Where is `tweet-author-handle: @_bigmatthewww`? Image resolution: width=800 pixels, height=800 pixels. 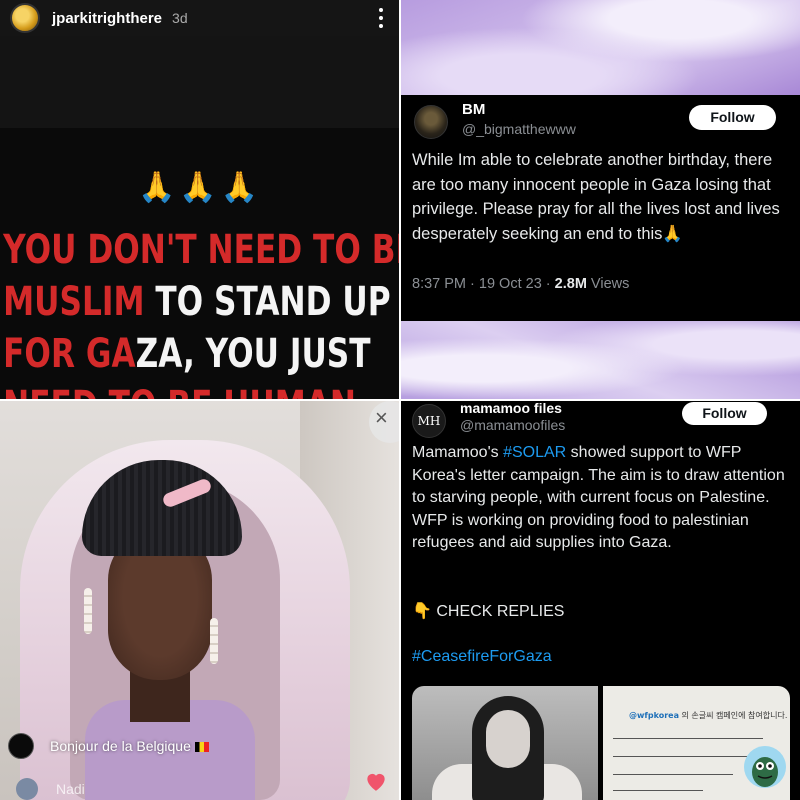
tweet-author-handle: @_bigmatthewww is located at coordinates (519, 129).